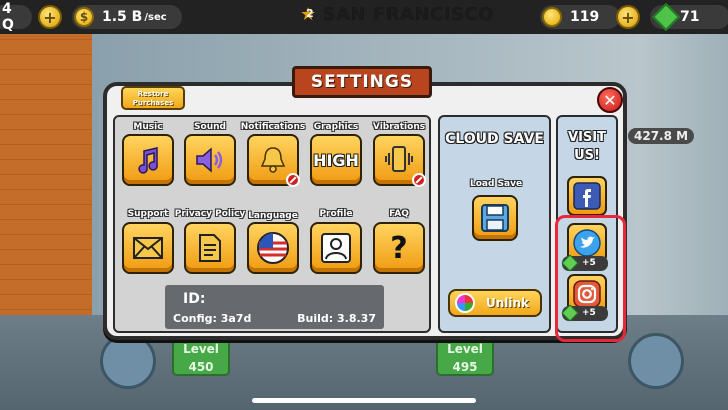 This screenshot has width=728, height=410. What do you see at coordinates (362, 84) in the screenshot?
I see `dialog-title: SETTINGS` at bounding box center [362, 84].